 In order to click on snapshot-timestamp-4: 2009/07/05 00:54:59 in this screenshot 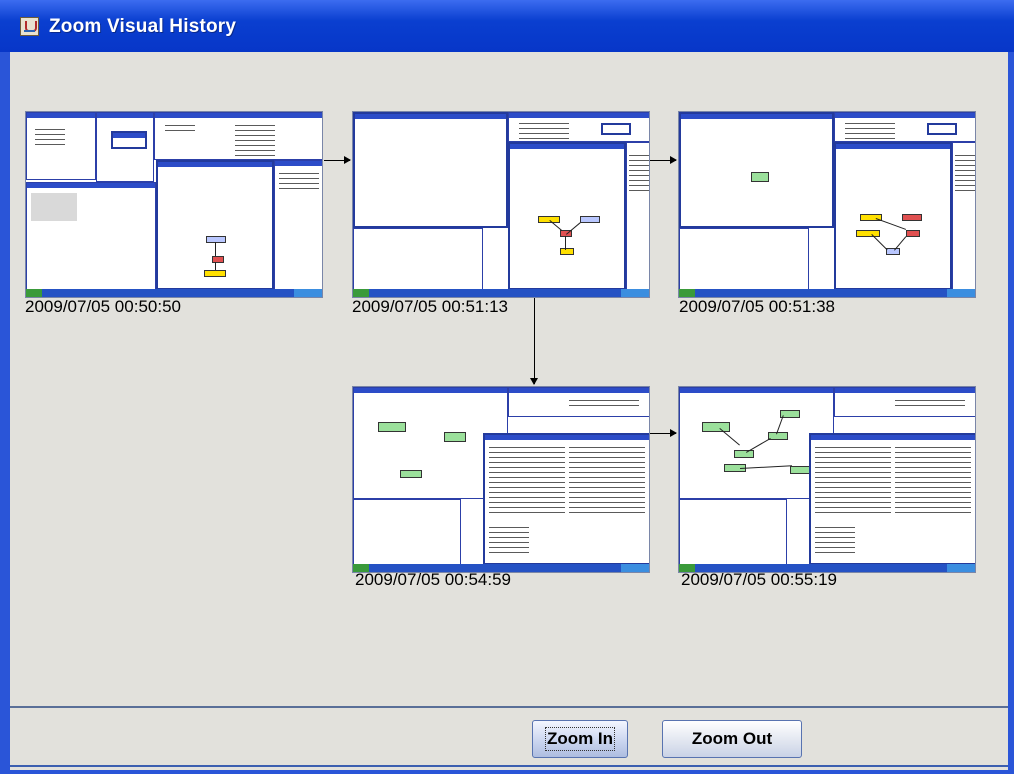, I will do `click(433, 579)`.